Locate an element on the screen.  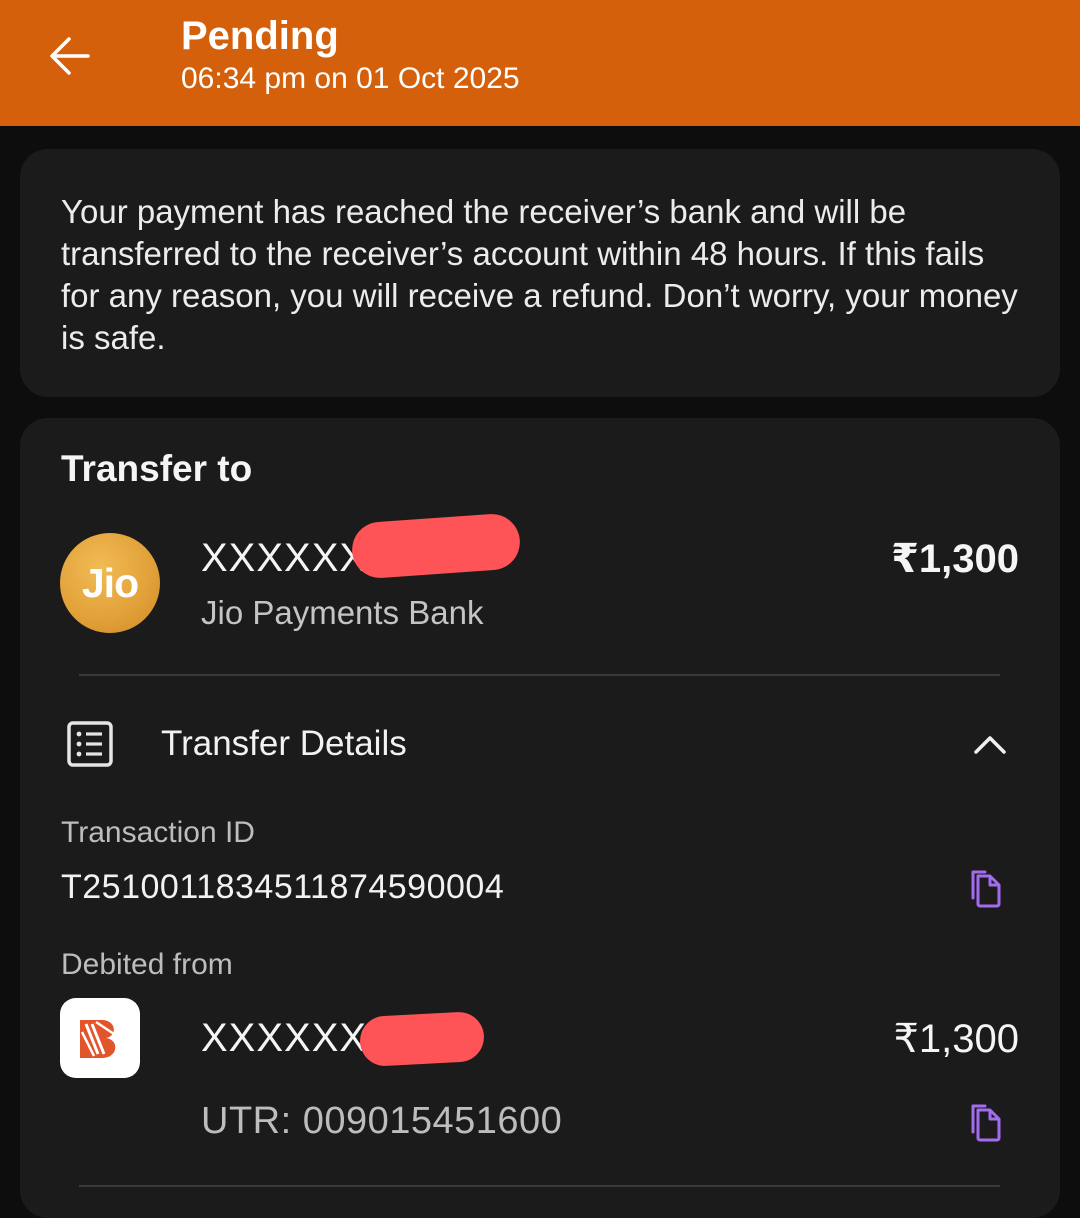
app-header: Pending 06:34 pm on 01 Oct 2025 is located at coordinates (540, 63).